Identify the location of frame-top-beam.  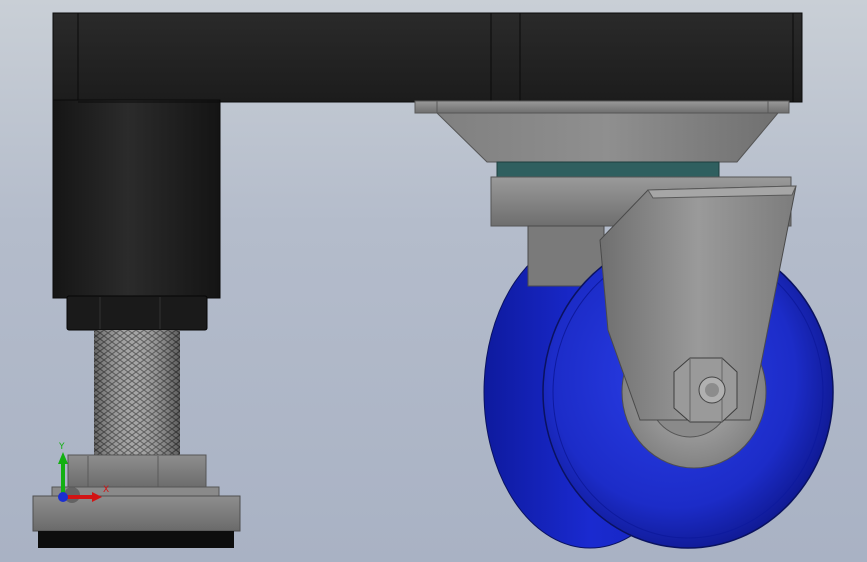
(427, 57).